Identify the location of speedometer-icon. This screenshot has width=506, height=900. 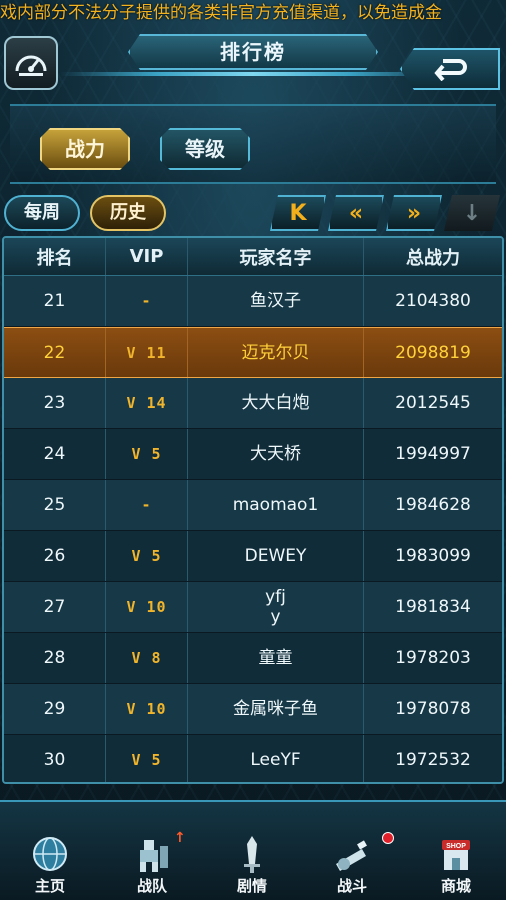
(31, 65).